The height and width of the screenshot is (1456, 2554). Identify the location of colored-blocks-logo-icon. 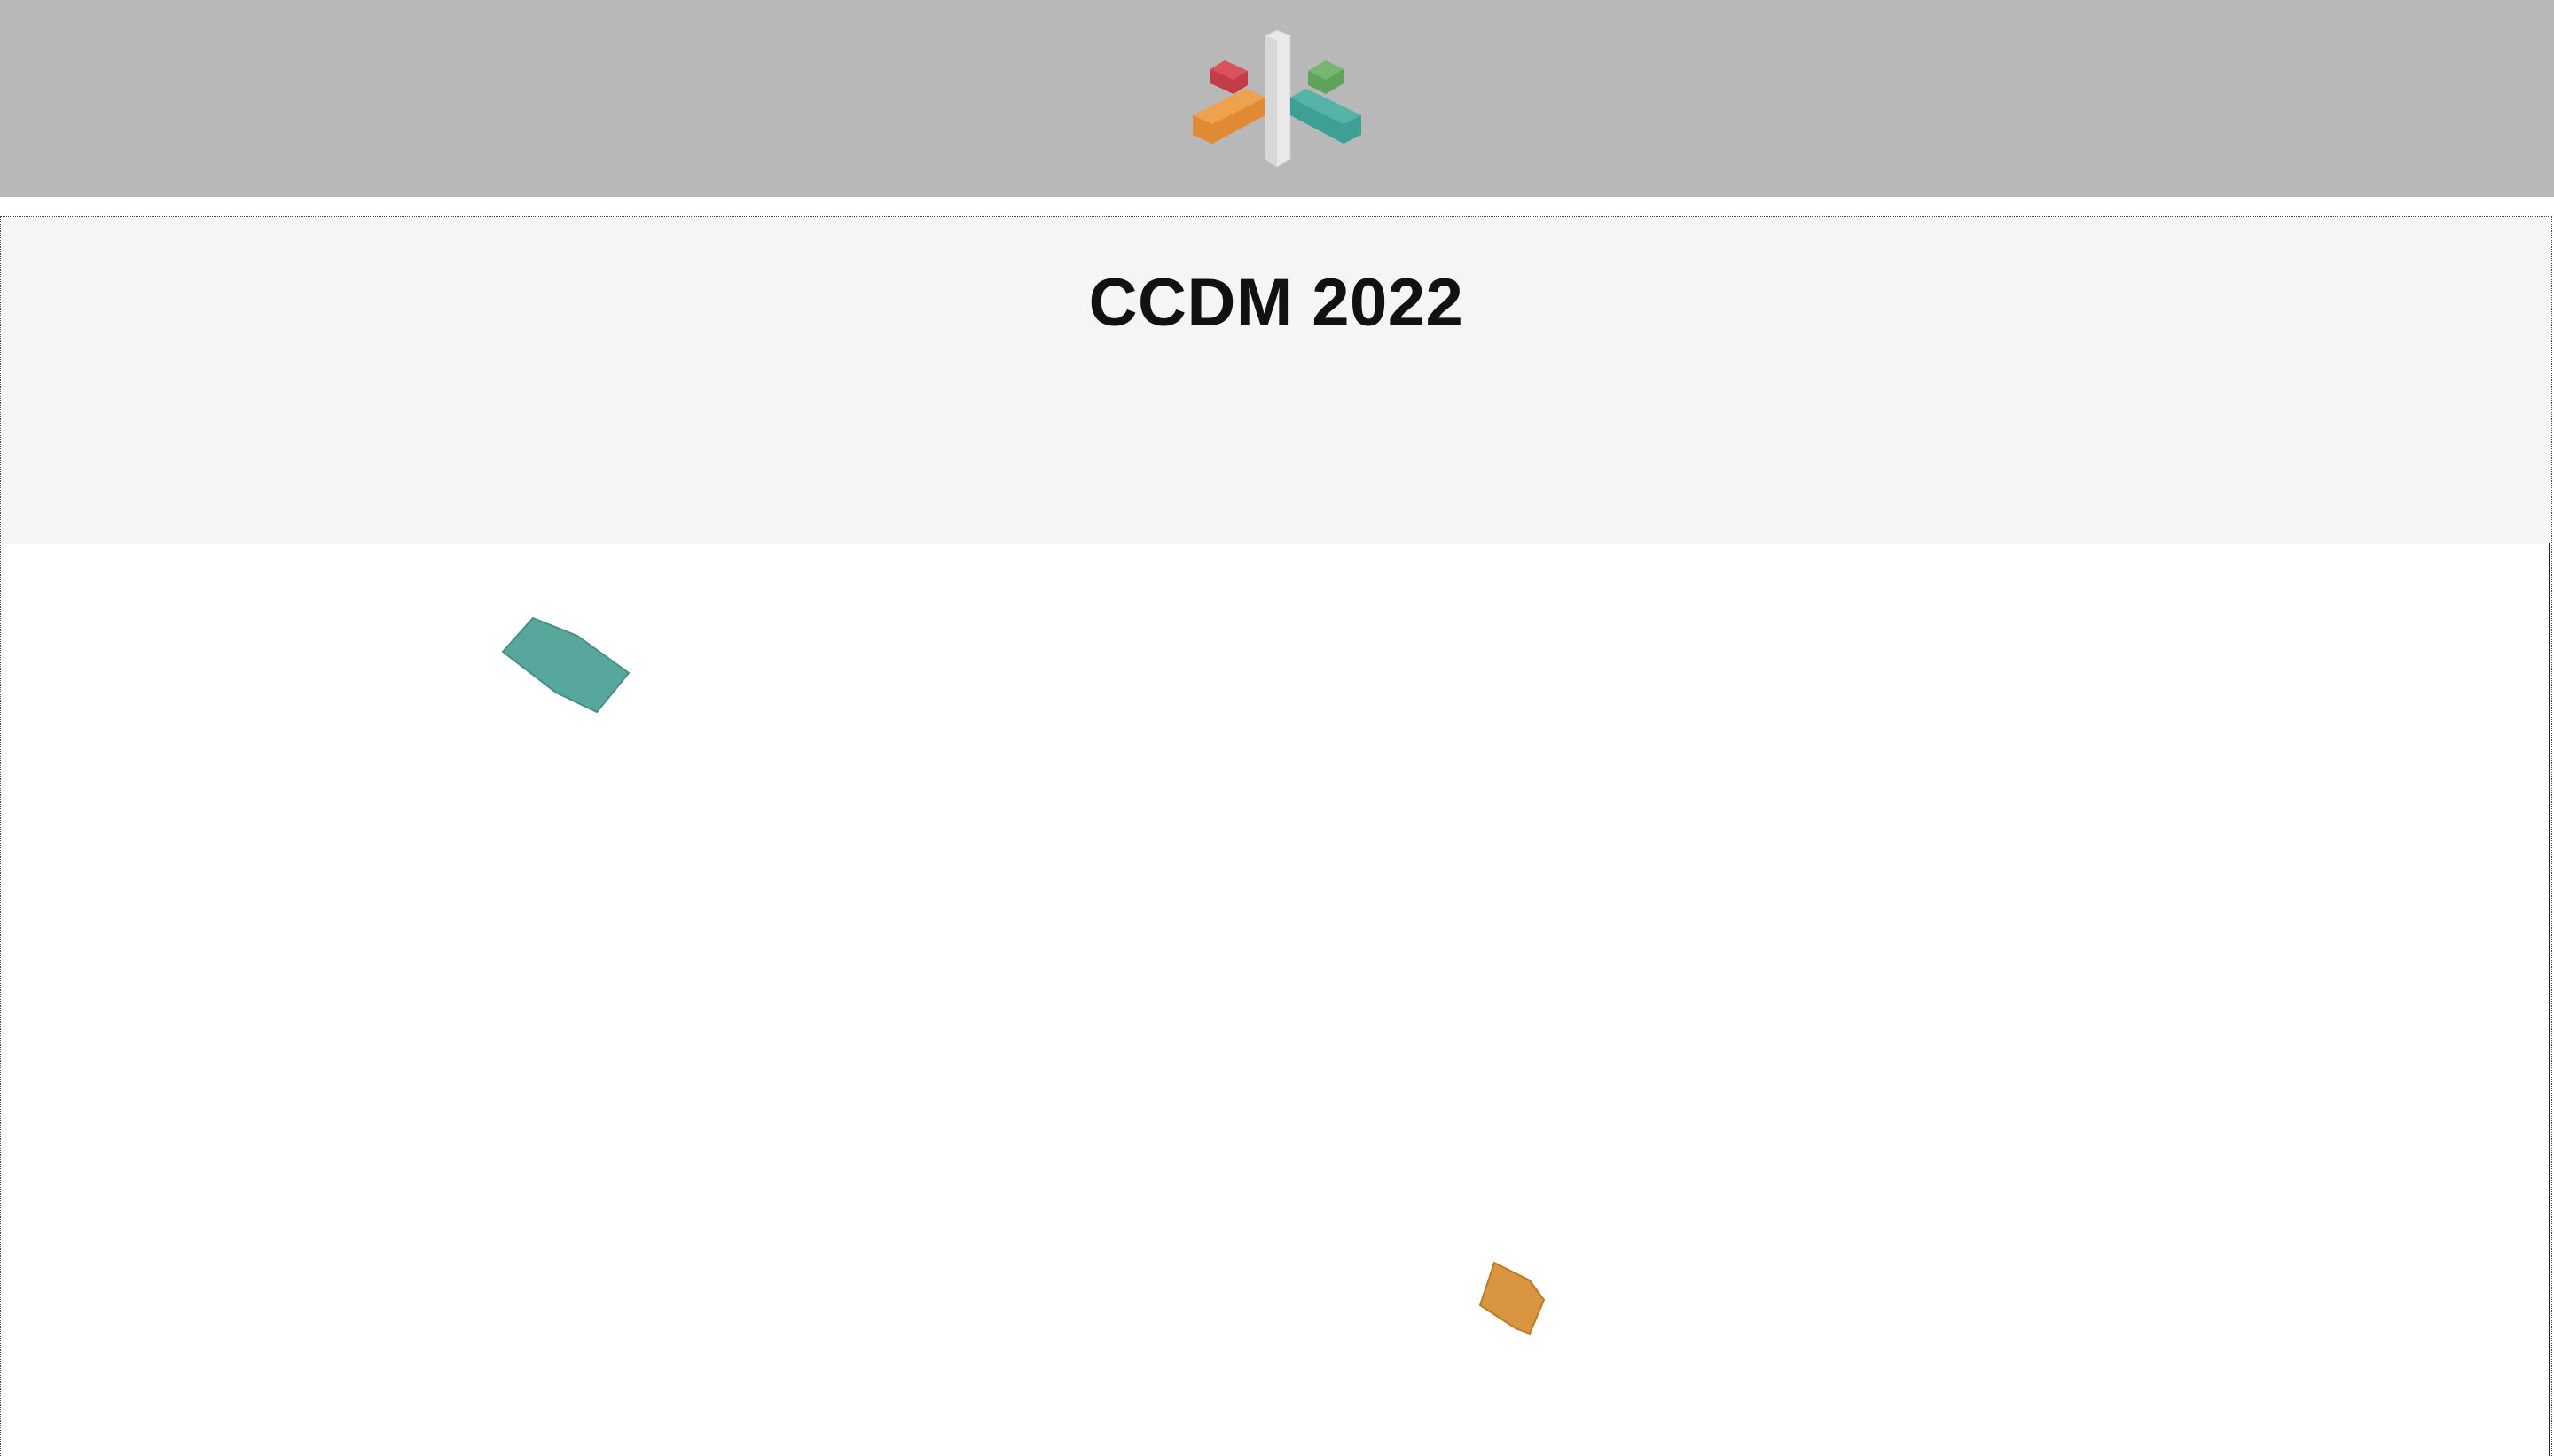
(1277, 97).